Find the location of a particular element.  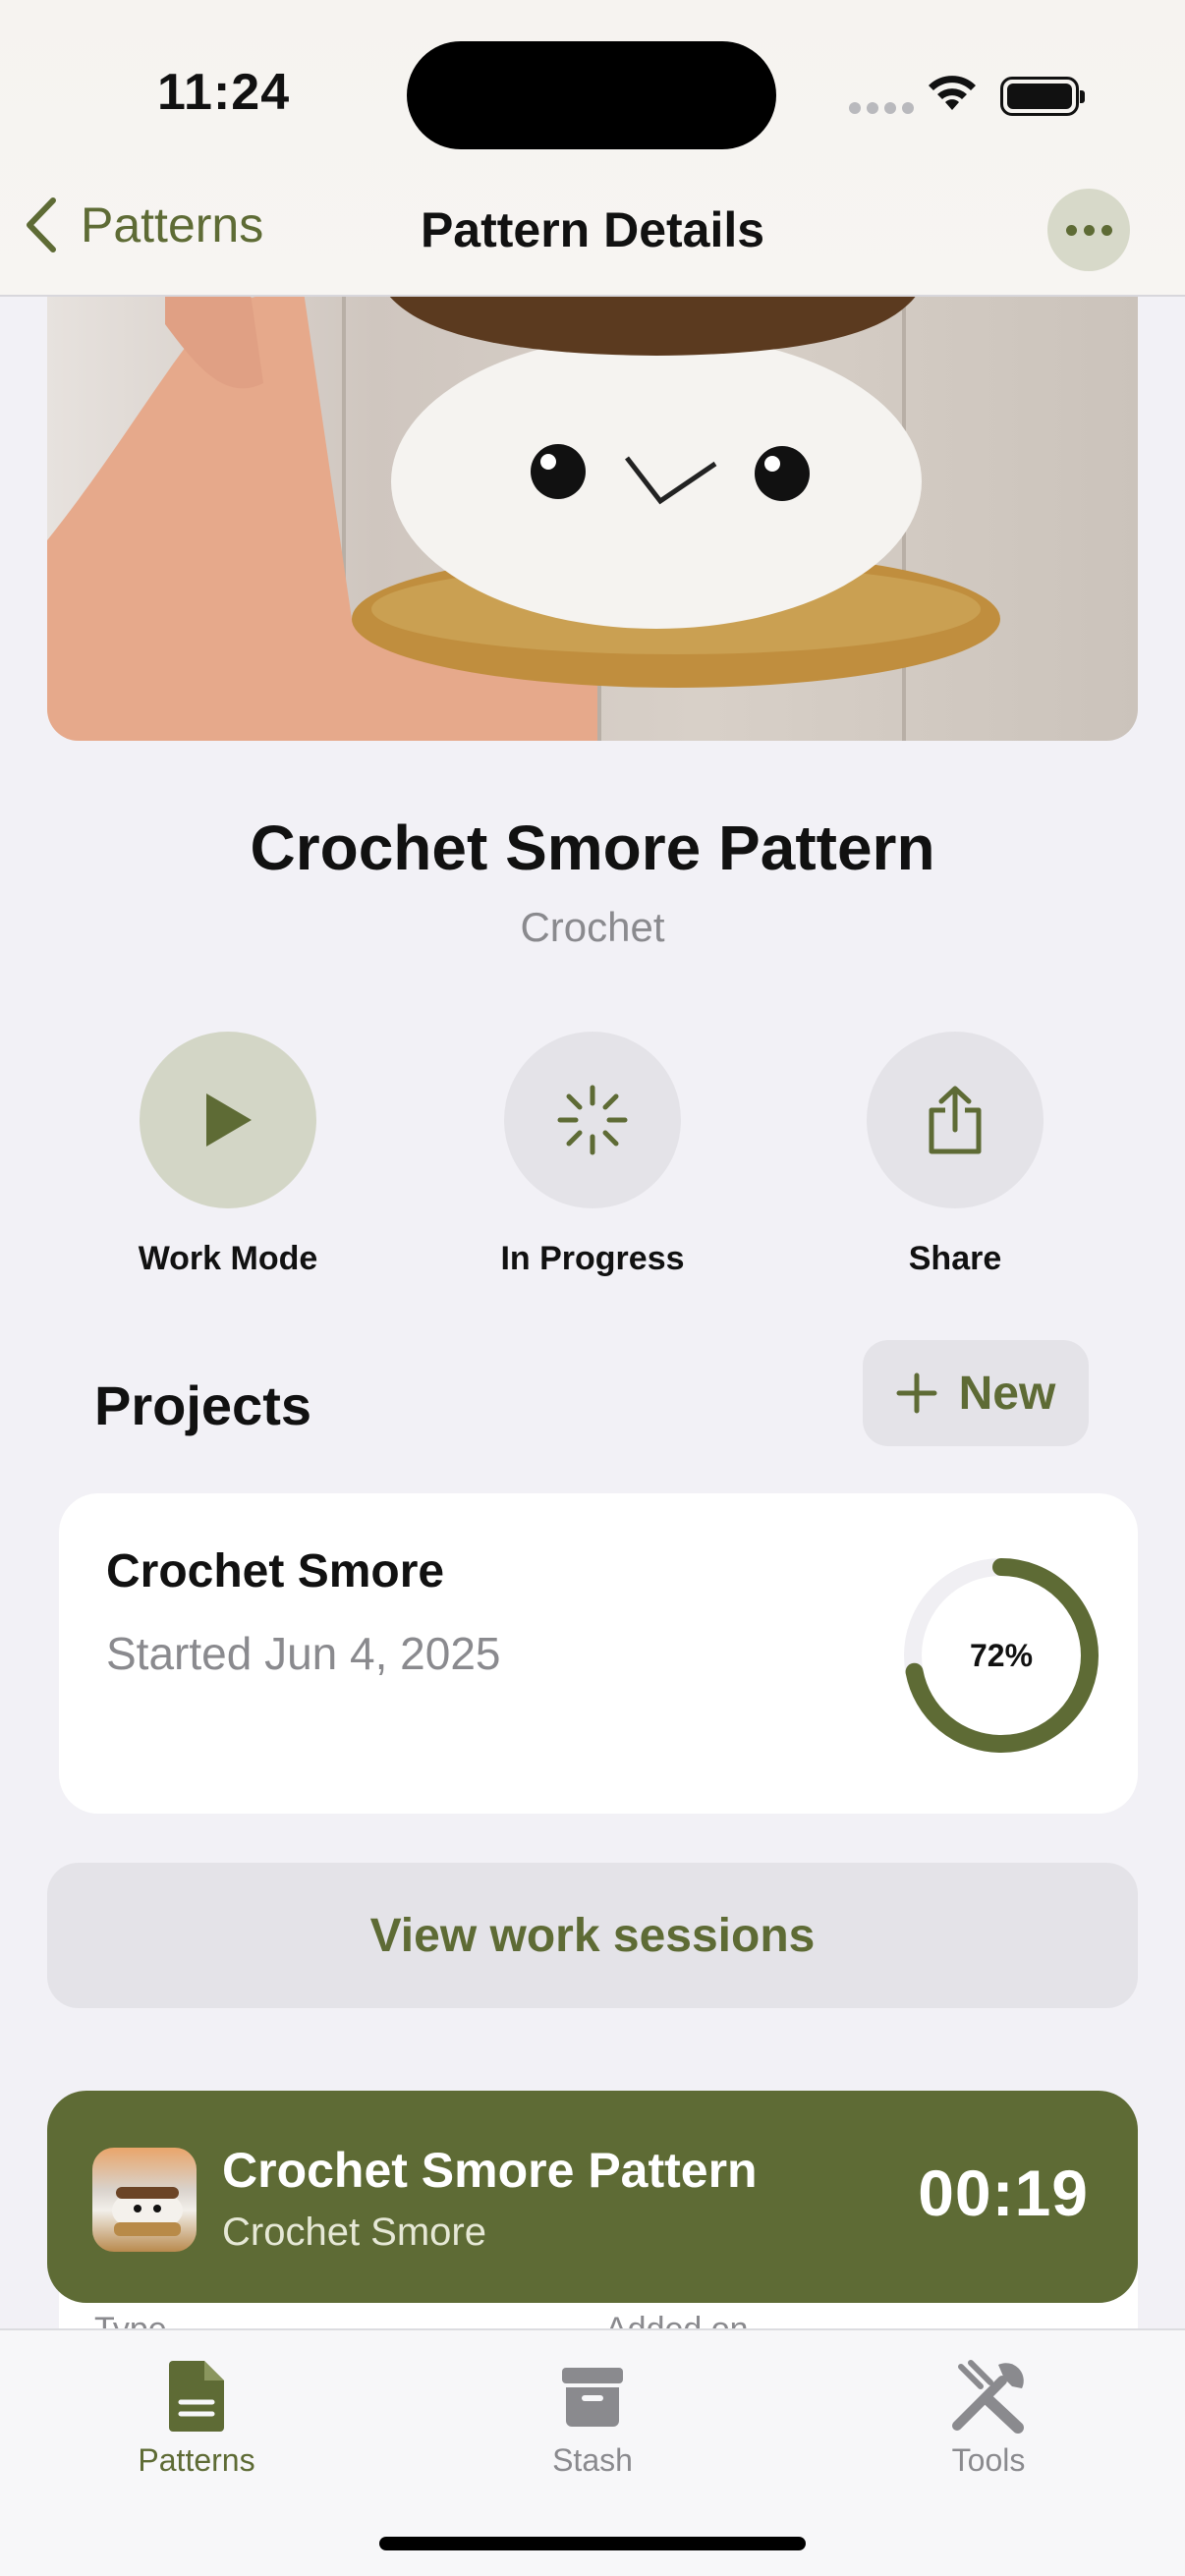

wifi-icon is located at coordinates (953, 93).